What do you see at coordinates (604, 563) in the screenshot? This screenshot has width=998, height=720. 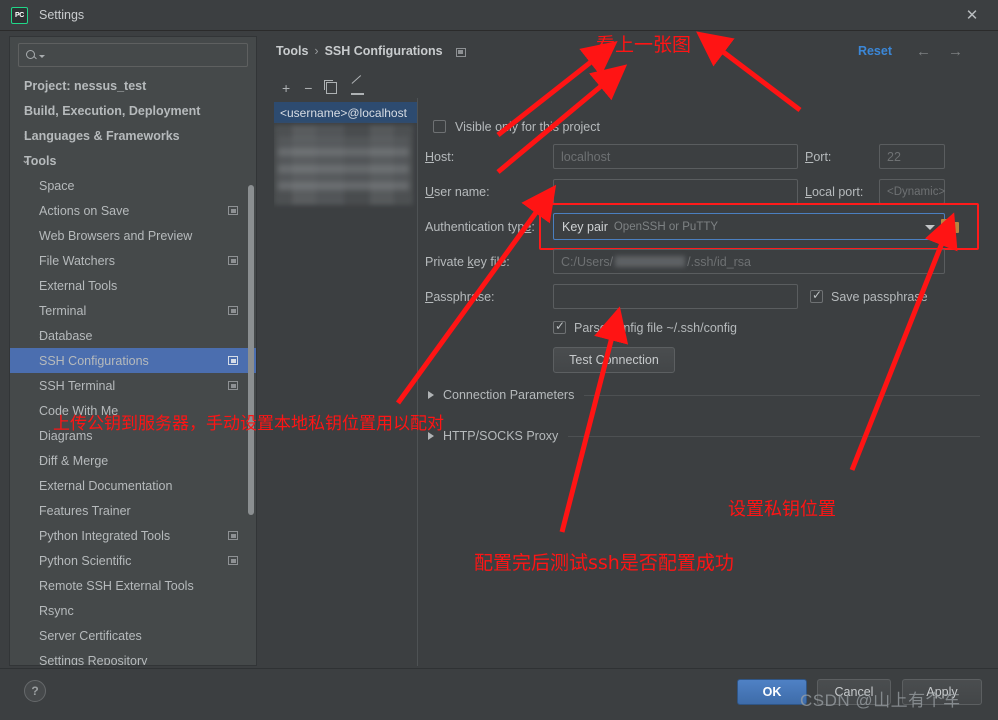 I see `annotation-text: 配置完后测试ssh是否配置成功` at bounding box center [604, 563].